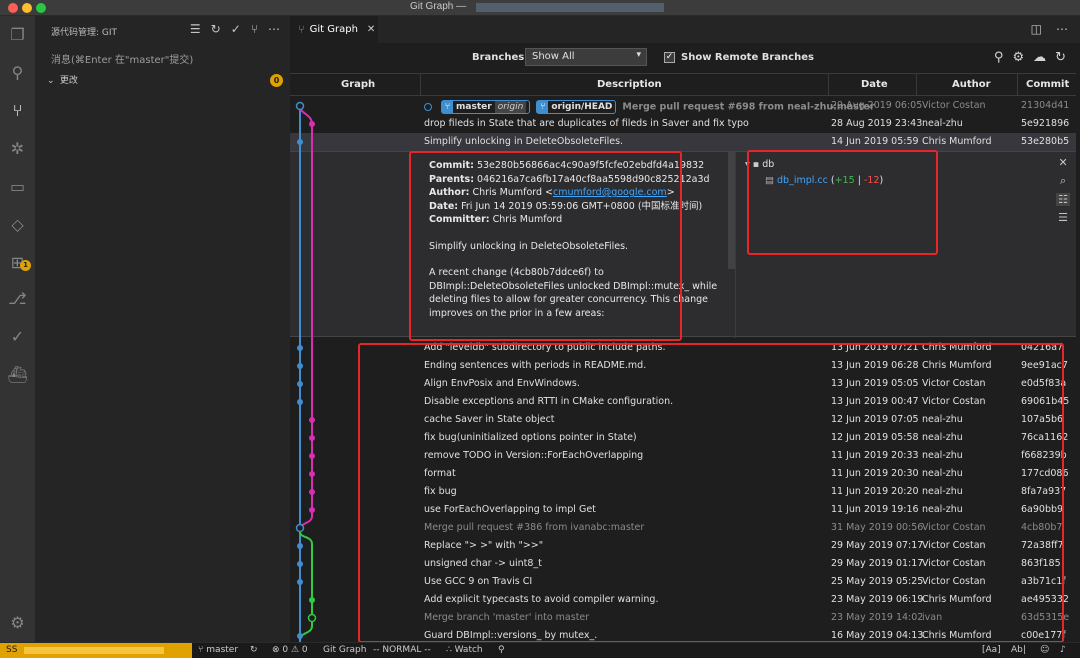  Describe the element at coordinates (545, 246) in the screenshot. I see `annotation-box-details` at that location.